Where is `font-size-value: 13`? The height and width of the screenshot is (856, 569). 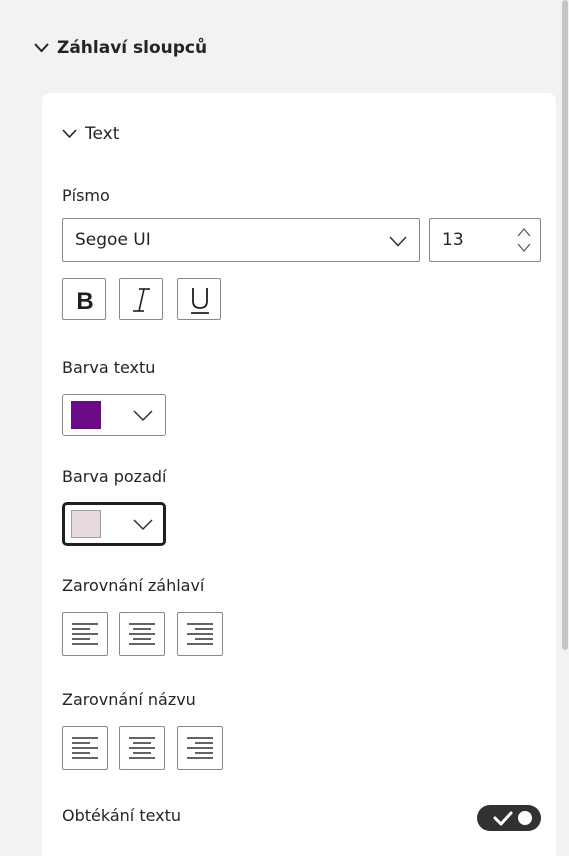 font-size-value: 13 is located at coordinates (453, 240).